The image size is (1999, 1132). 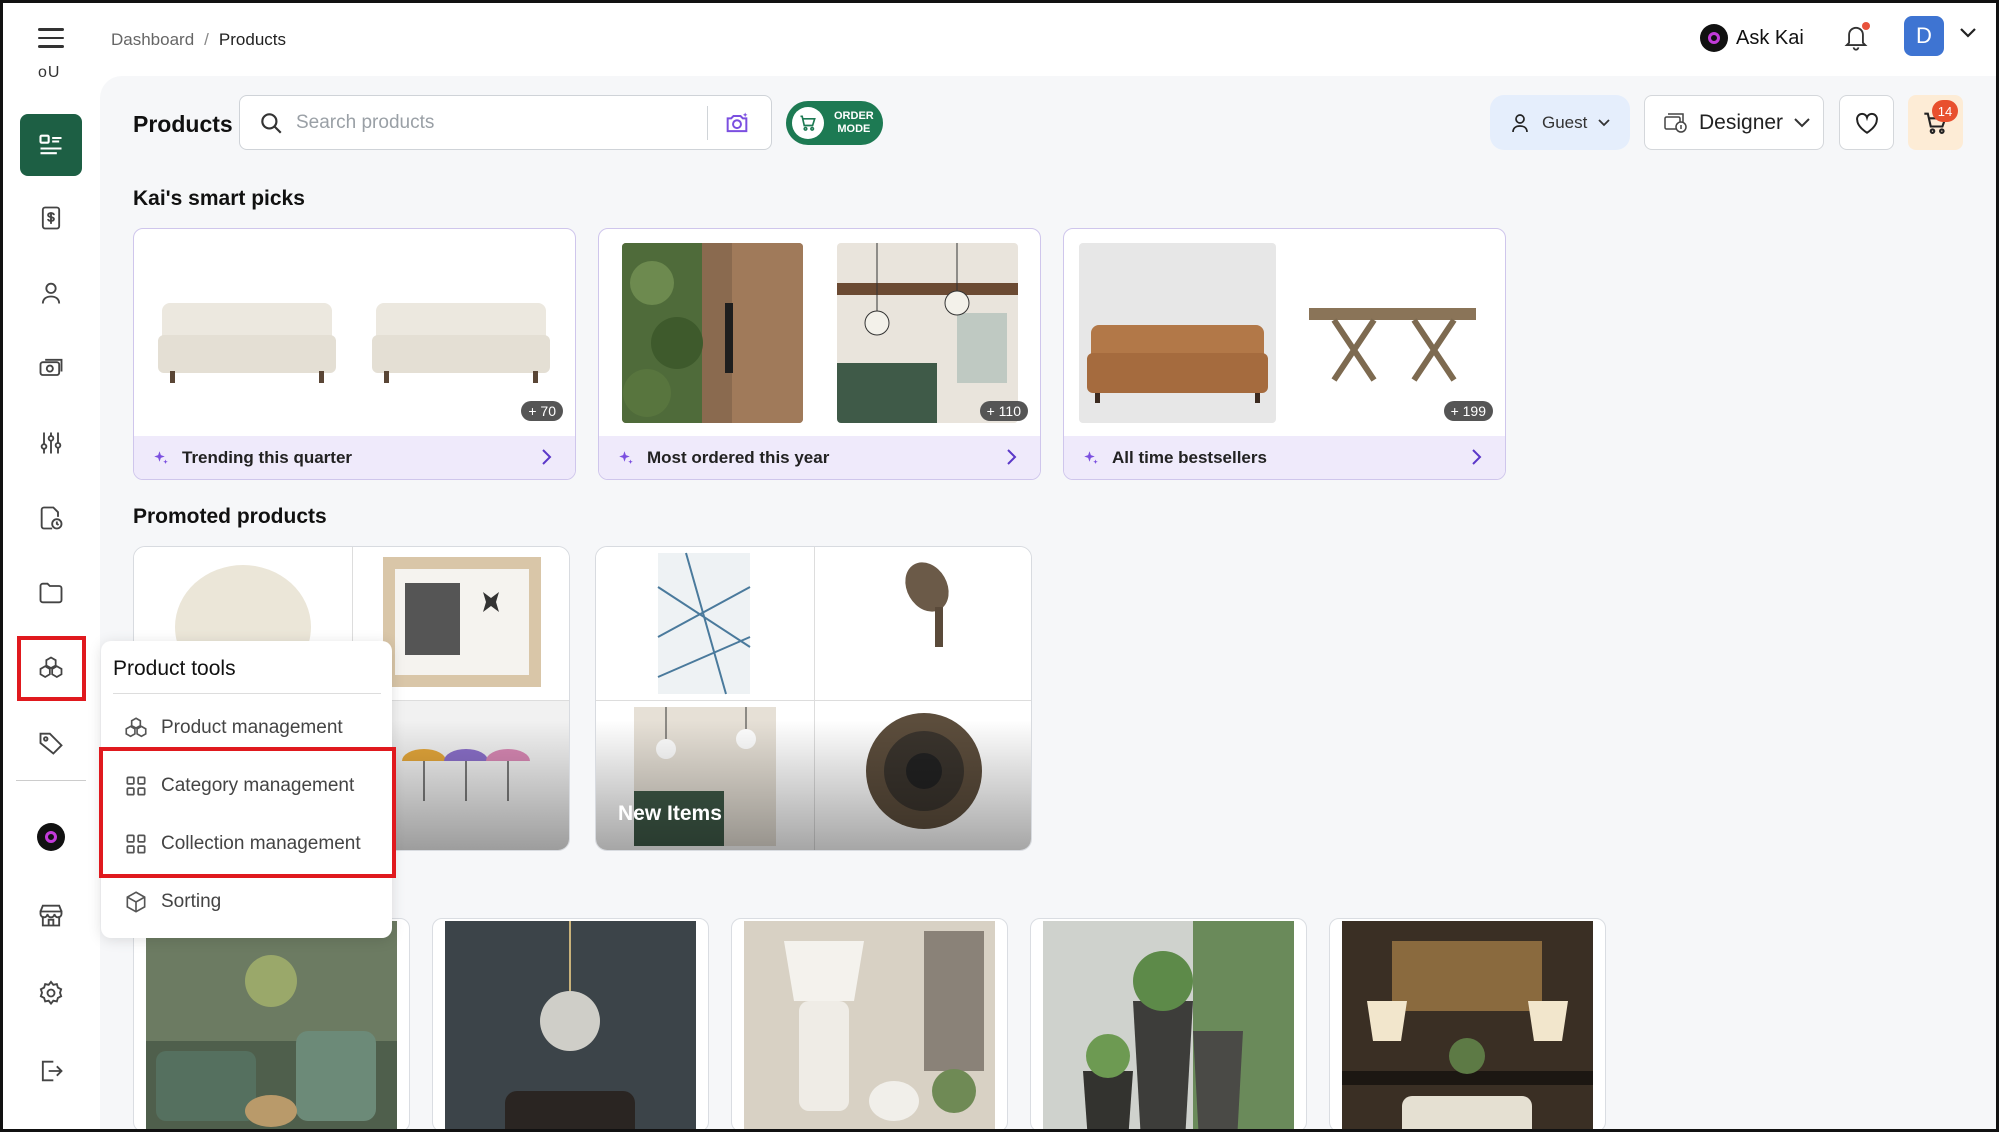 What do you see at coordinates (670, 813) in the screenshot?
I see `promoted-label: New Items` at bounding box center [670, 813].